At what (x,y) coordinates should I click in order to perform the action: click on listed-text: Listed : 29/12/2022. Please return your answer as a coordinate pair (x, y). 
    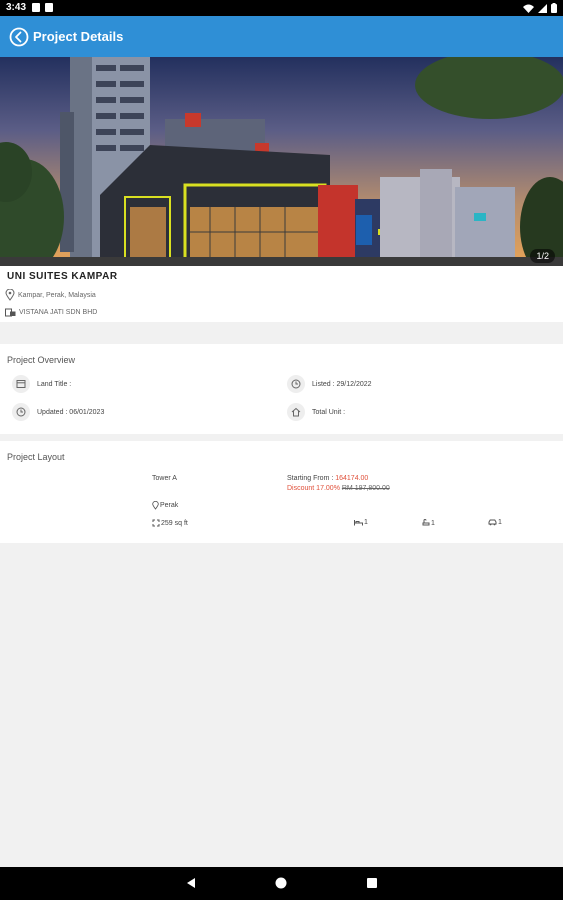
    Looking at the image, I should click on (342, 384).